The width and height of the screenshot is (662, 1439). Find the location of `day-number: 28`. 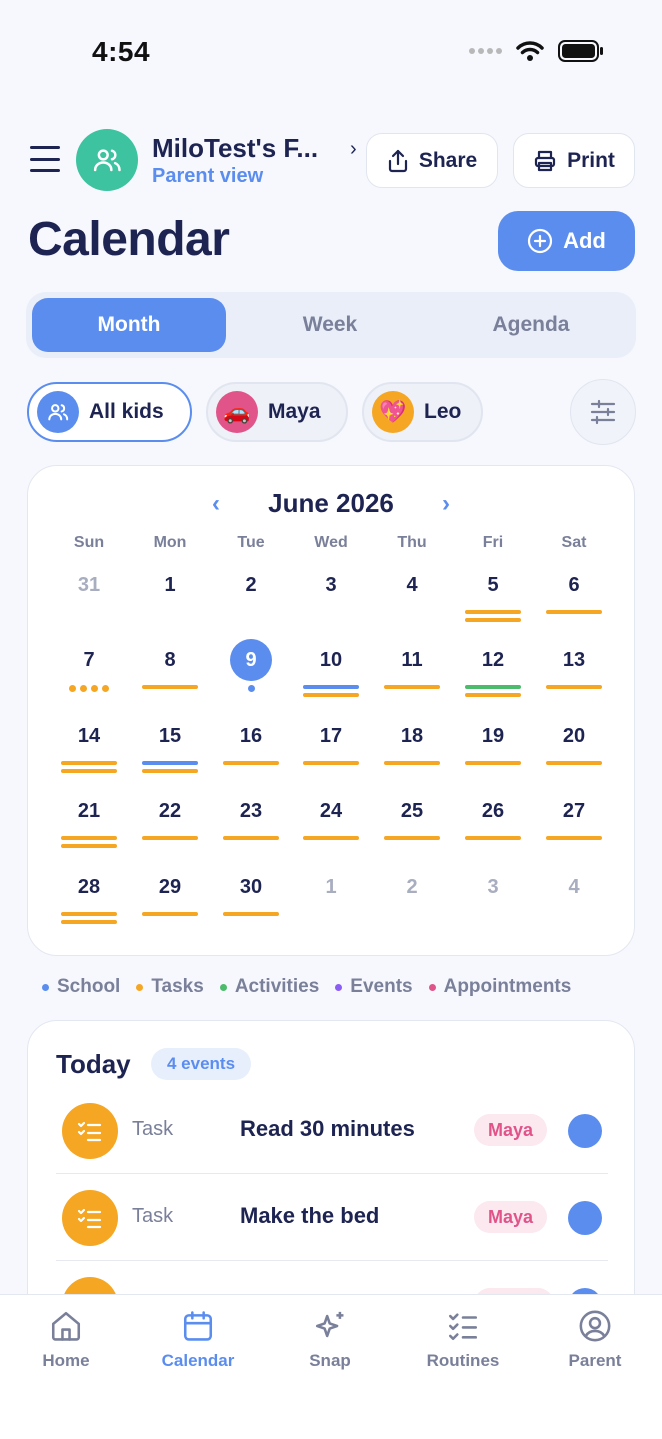

day-number: 28 is located at coordinates (89, 887).